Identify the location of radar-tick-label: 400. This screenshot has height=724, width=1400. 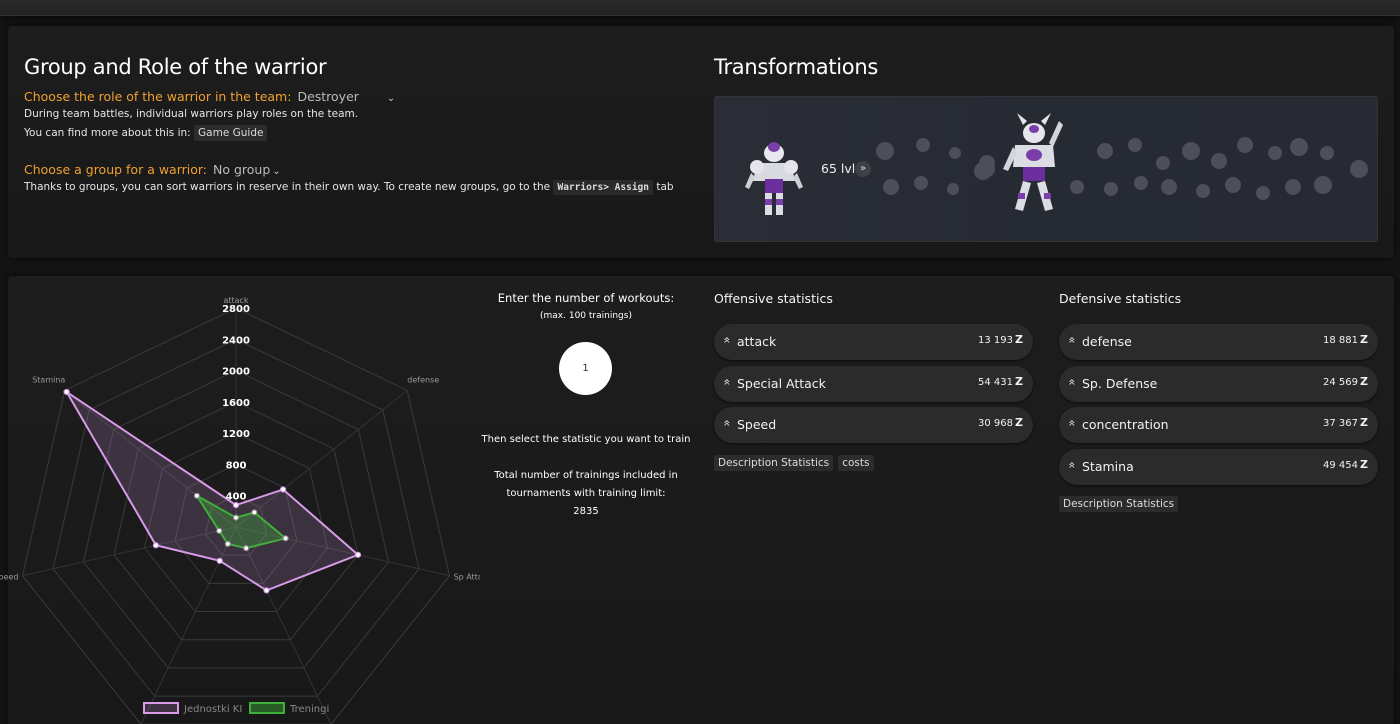
(236, 497).